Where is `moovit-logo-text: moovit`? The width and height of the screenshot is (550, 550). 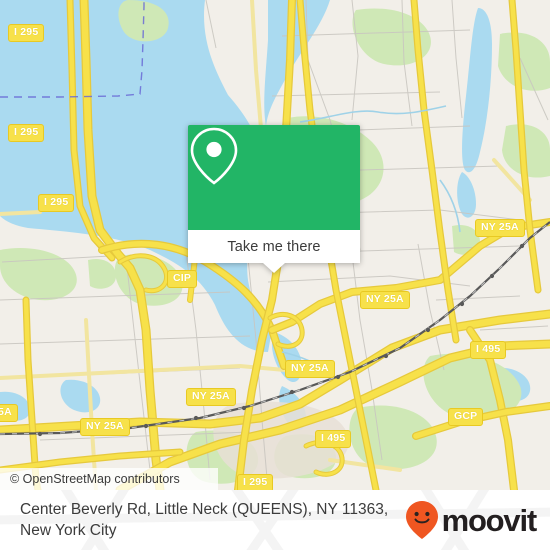
moovit-logo-text: moovit is located at coordinates (489, 520).